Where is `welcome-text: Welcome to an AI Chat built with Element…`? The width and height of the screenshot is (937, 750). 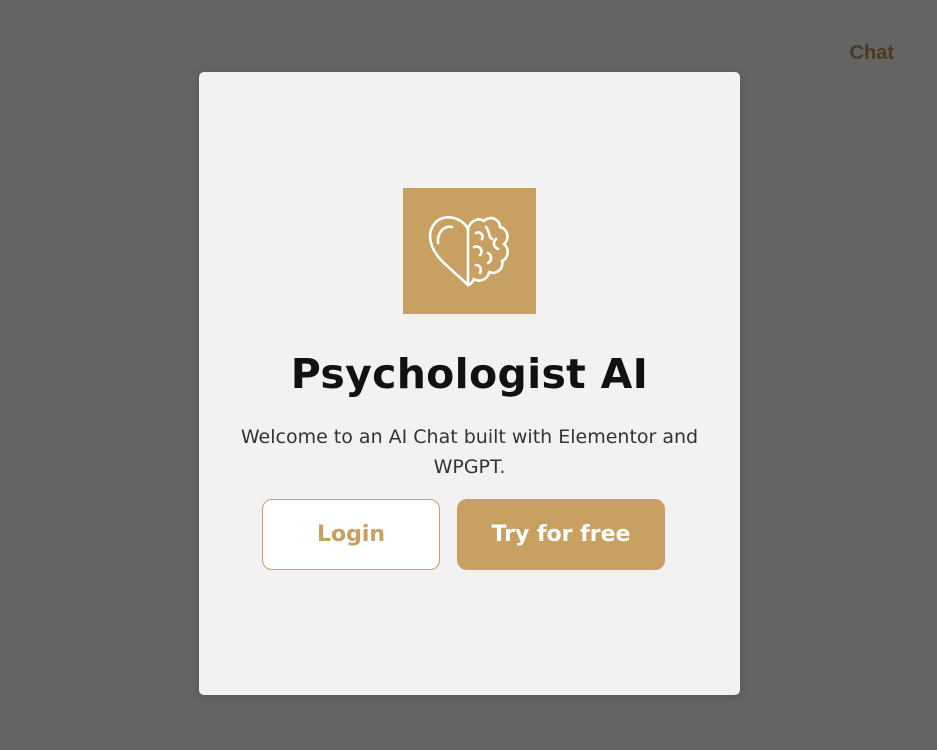
welcome-text: Welcome to an AI Chat built with Element… is located at coordinates (469, 452).